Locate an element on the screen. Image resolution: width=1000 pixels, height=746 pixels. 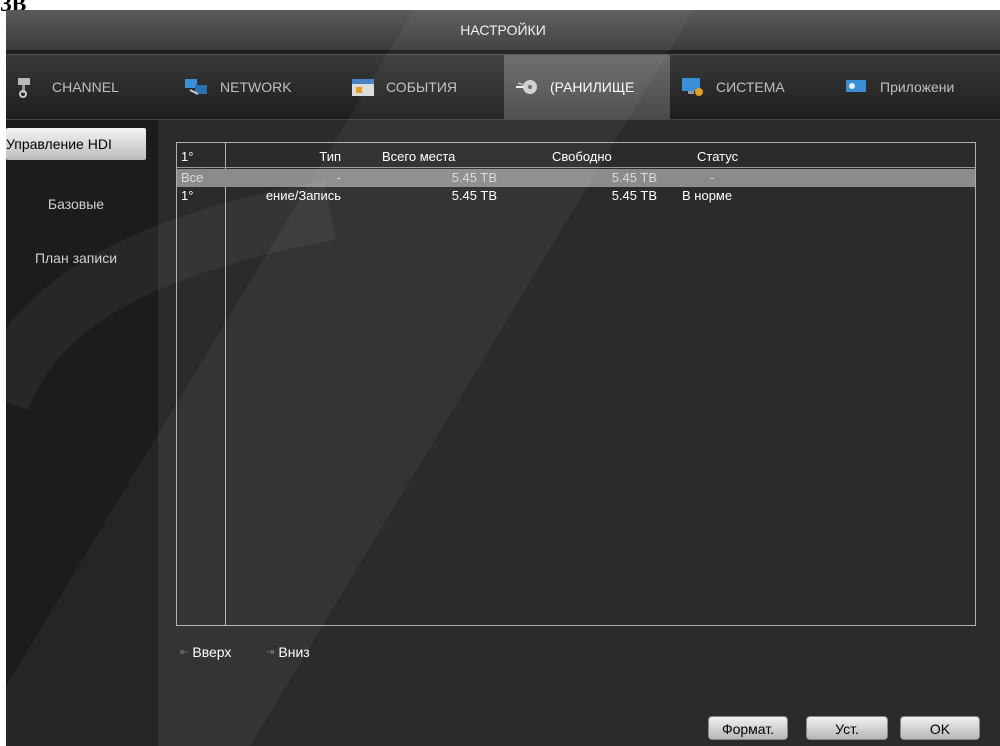
tab-label: СОБЫТИЯ is located at coordinates (421, 87).